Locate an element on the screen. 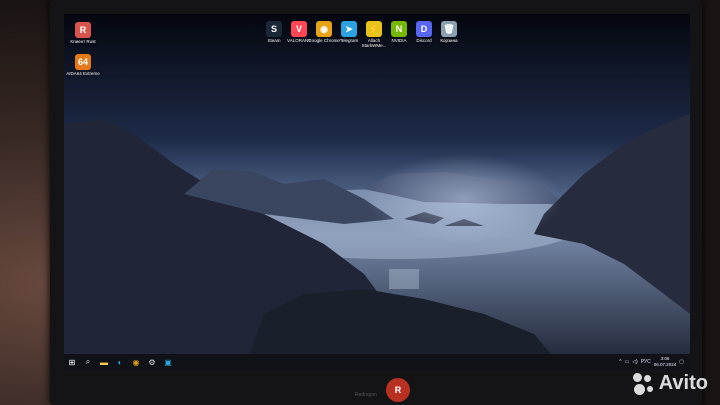  start-button: ⊞ is located at coordinates (72, 362).